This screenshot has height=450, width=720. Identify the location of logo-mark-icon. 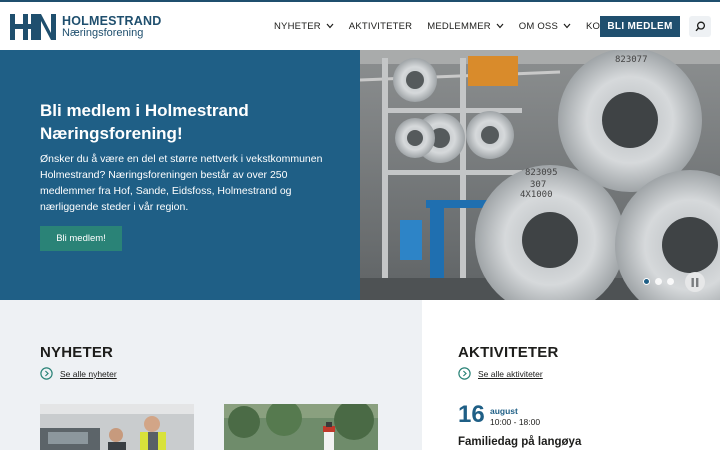
(33, 27).